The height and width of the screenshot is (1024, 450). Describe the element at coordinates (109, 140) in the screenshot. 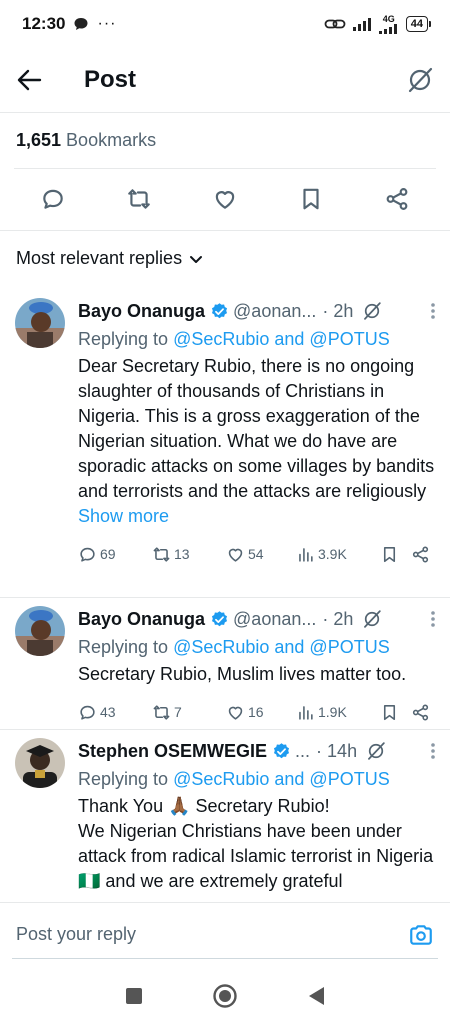

I see `bookmark-count-label: Bookmarks` at that location.